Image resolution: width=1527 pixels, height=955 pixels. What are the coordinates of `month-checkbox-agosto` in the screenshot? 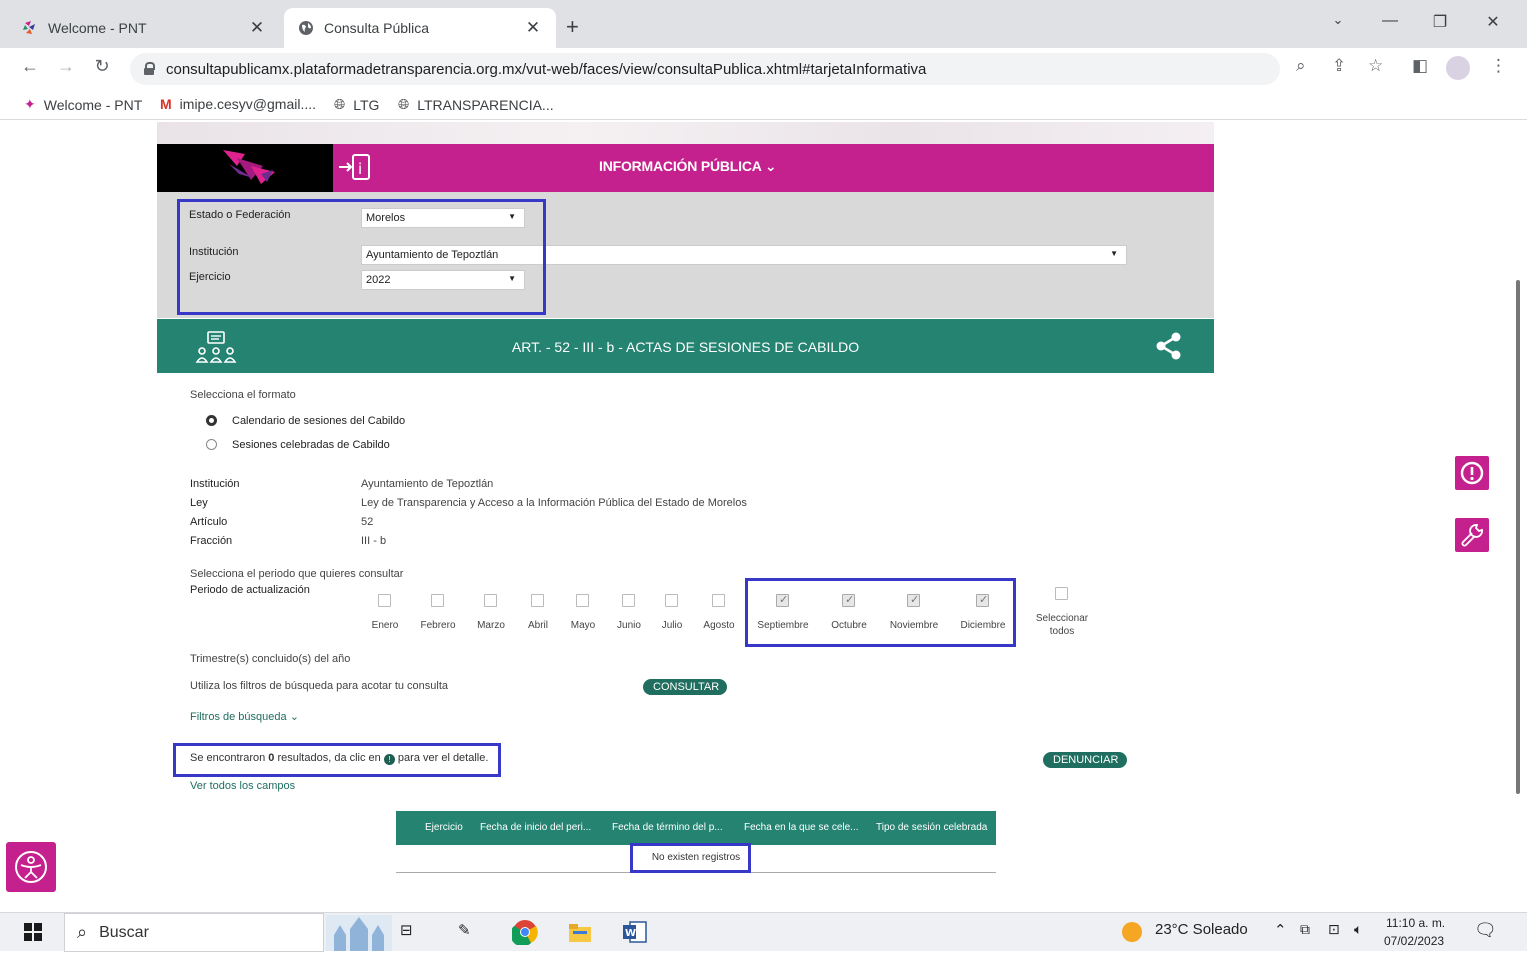 It's located at (718, 600).